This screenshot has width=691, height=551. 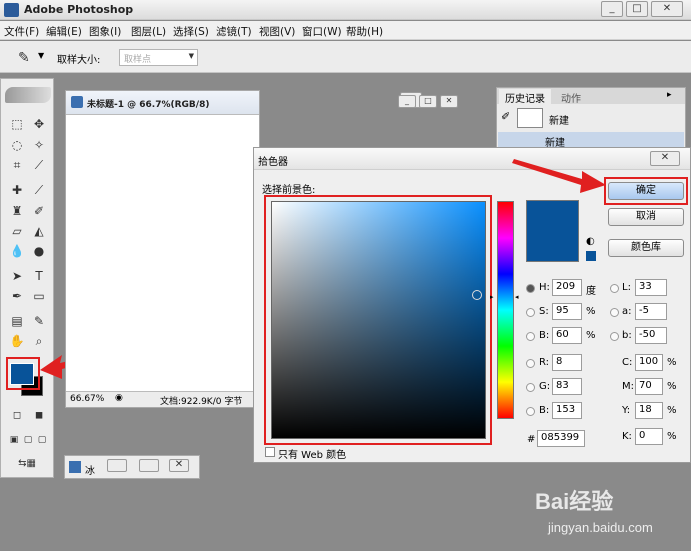 What do you see at coordinates (649, 410) in the screenshot?
I see `input-y: 18` at bounding box center [649, 410].